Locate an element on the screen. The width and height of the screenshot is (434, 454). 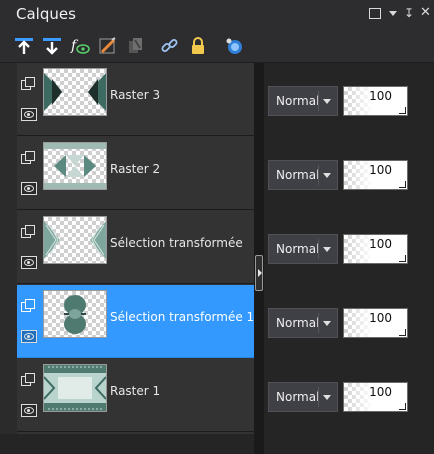
panel-splitter-handle is located at coordinates (259, 273).